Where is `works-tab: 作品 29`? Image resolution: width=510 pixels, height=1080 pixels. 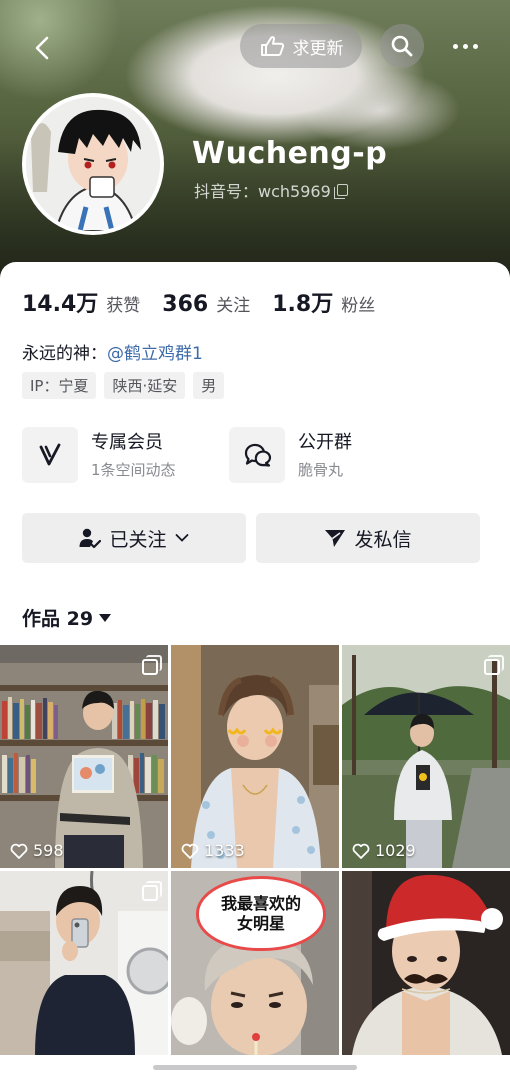 works-tab: 作品 29 is located at coordinates (67, 617).